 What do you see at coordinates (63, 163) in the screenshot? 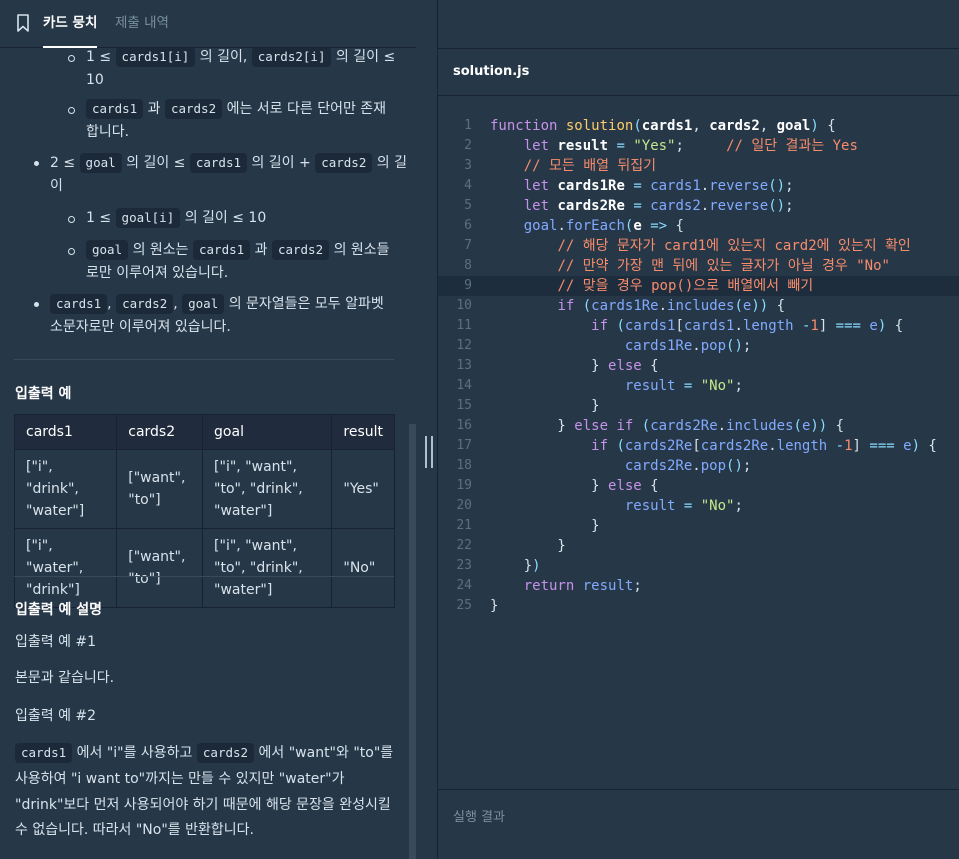
I see `text: 2 ≤` at bounding box center [63, 163].